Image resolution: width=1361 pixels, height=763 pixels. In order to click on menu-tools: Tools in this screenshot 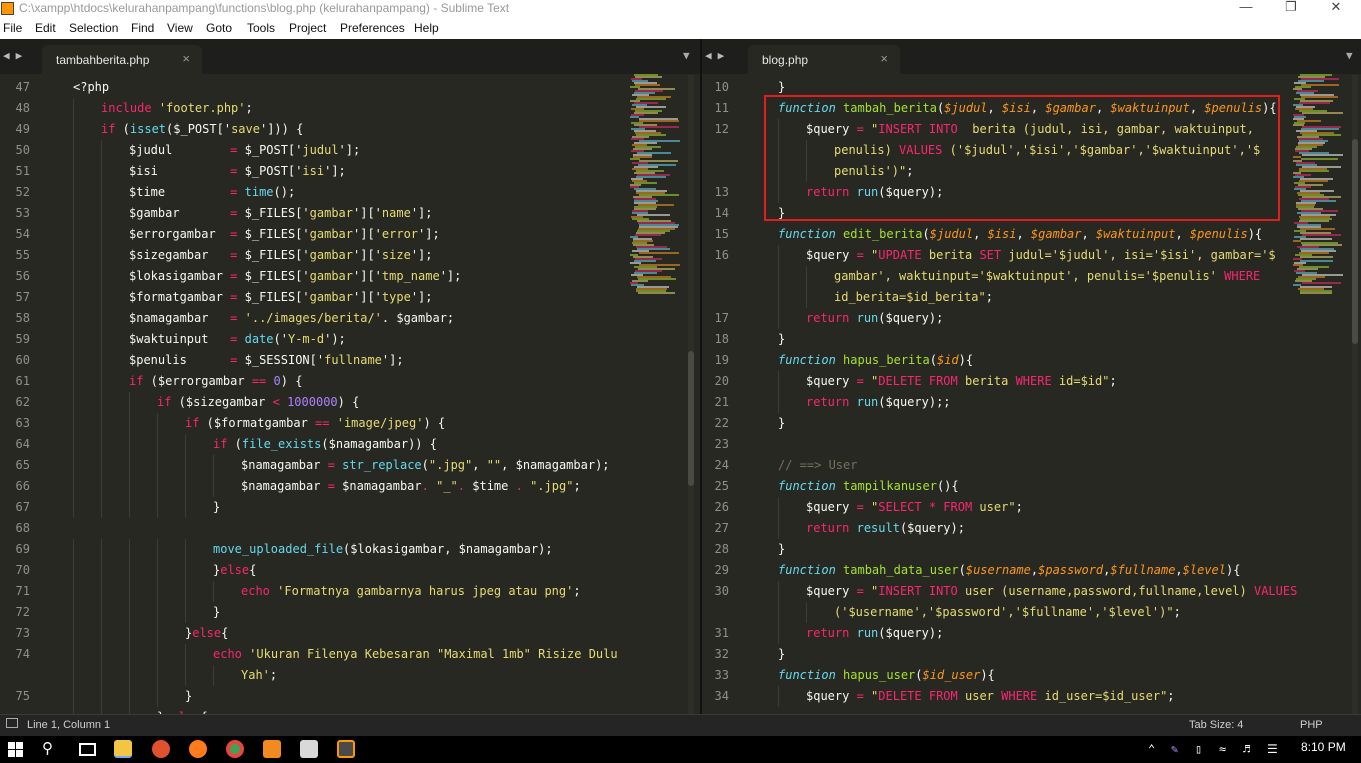, I will do `click(261, 28)`.